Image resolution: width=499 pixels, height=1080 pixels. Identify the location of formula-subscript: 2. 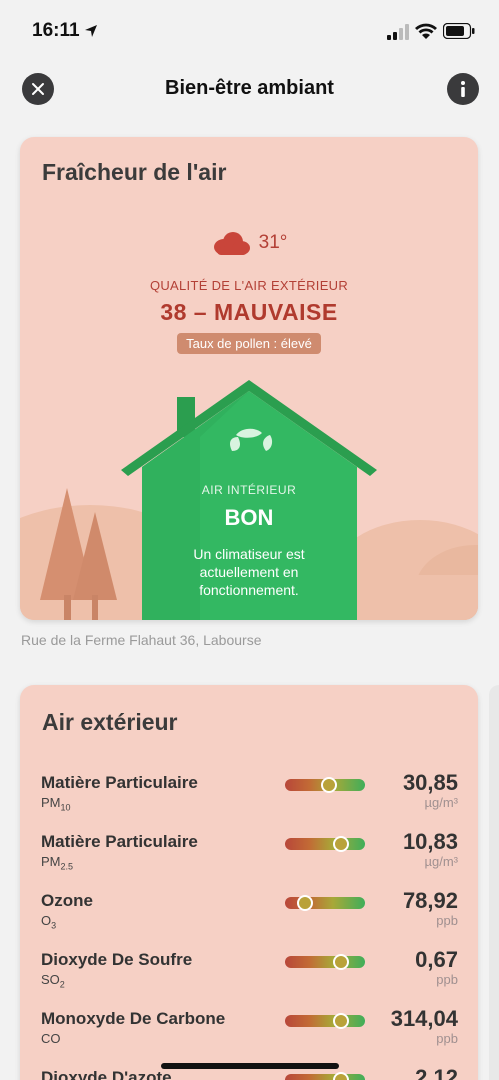
(62, 984).